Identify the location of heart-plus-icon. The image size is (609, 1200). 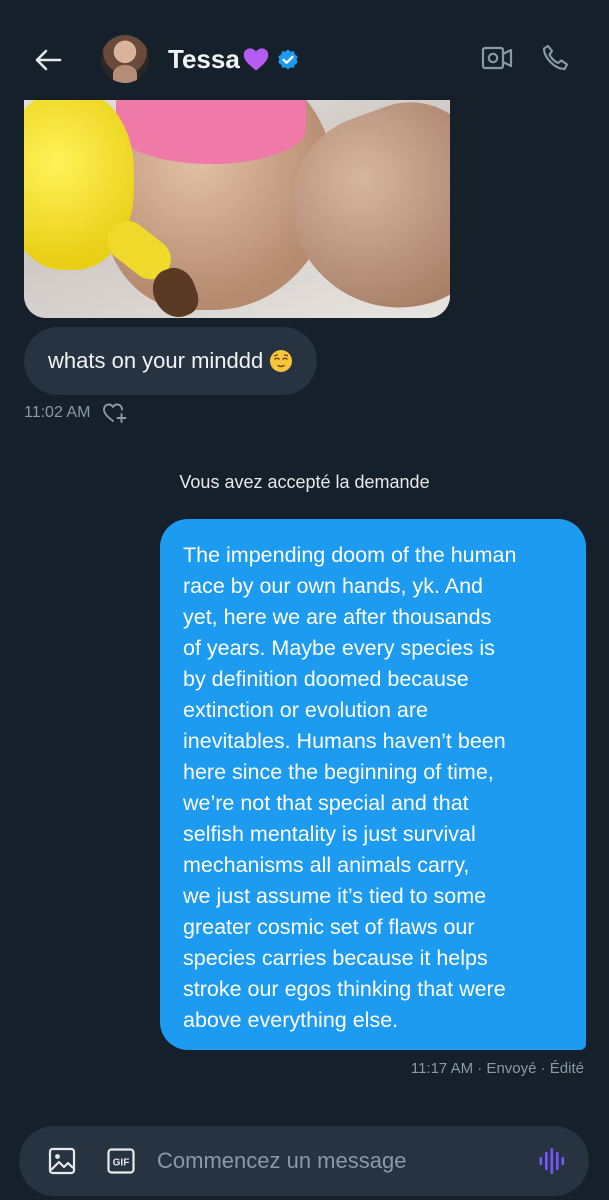
(115, 413).